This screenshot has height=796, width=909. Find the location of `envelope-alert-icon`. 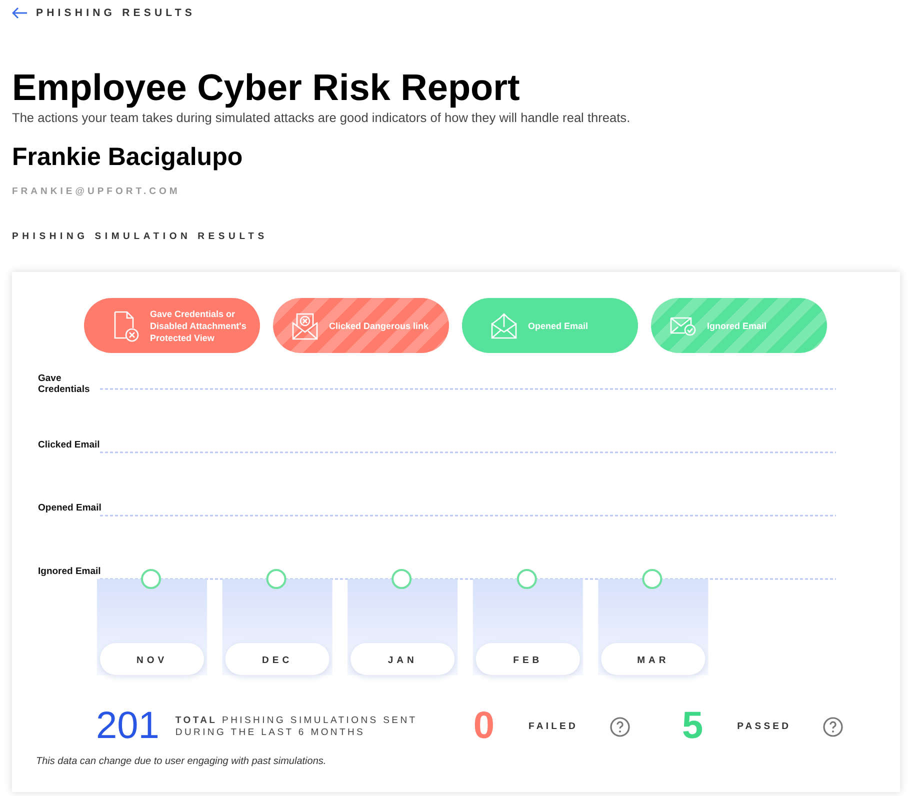

envelope-alert-icon is located at coordinates (305, 325).